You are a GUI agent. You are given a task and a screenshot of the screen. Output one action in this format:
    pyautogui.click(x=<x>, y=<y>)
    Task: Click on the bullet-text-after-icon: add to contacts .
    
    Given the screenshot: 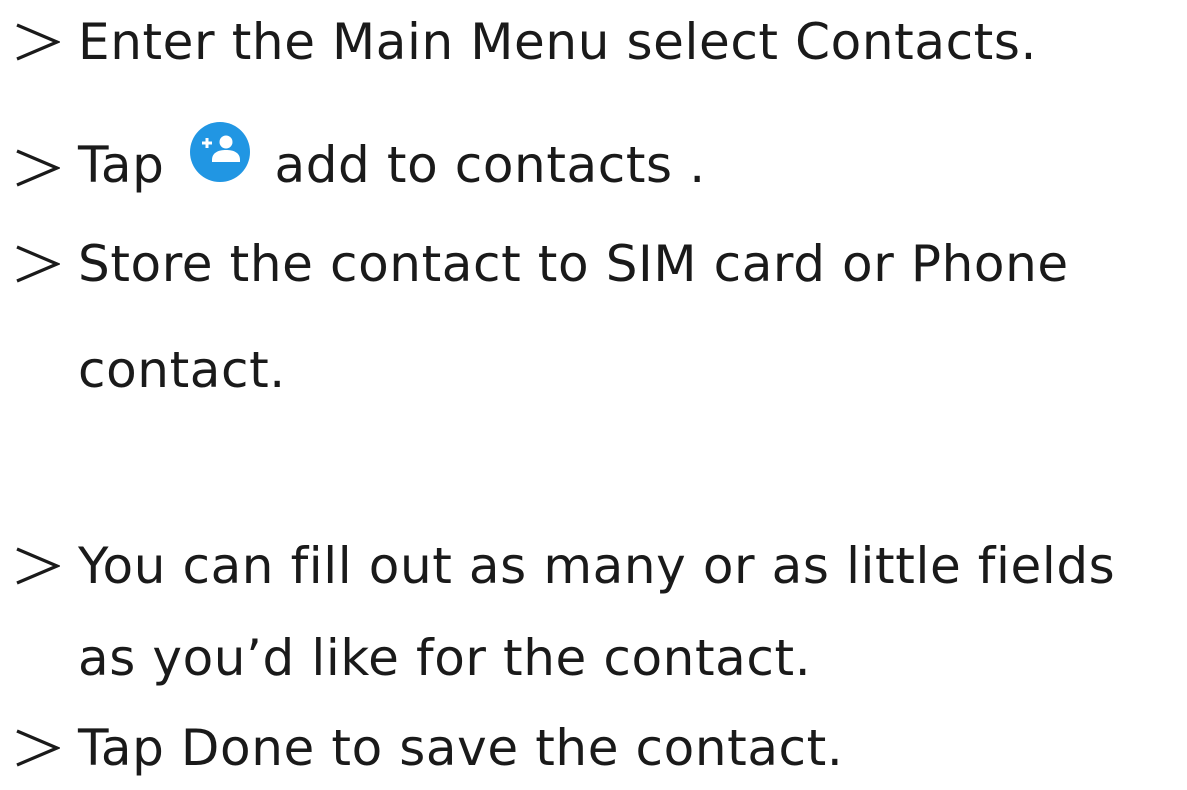 What is the action you would take?
    pyautogui.click(x=490, y=164)
    